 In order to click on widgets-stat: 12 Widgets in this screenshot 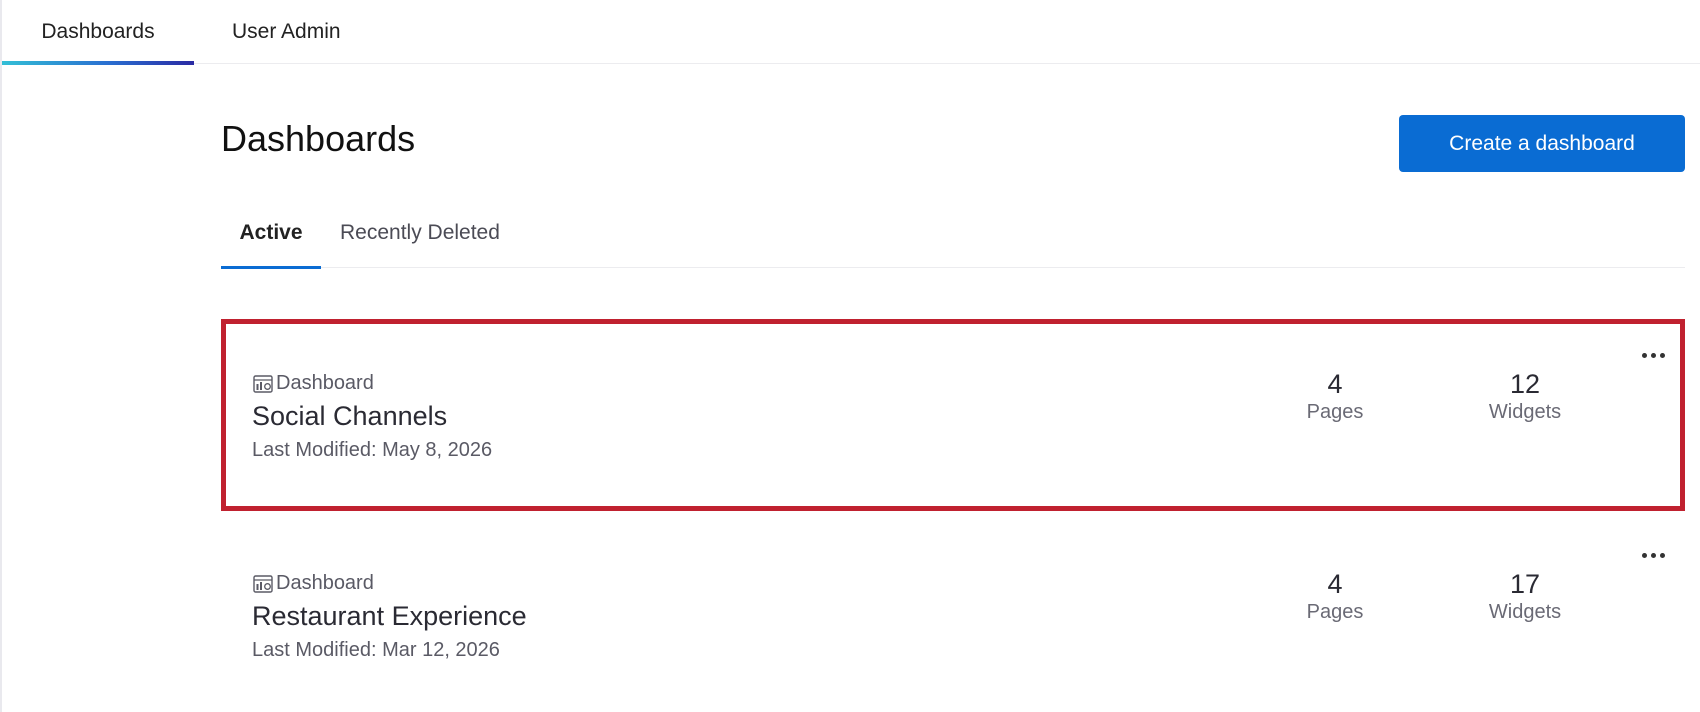, I will do `click(1525, 397)`.